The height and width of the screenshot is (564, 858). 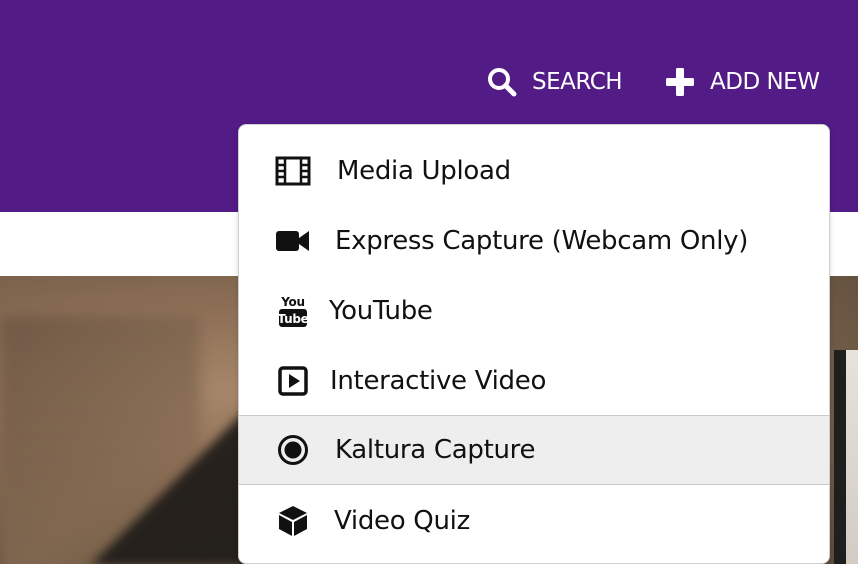 I want to click on menu-item-youtube: You Tube YouTube, so click(x=534, y=311).